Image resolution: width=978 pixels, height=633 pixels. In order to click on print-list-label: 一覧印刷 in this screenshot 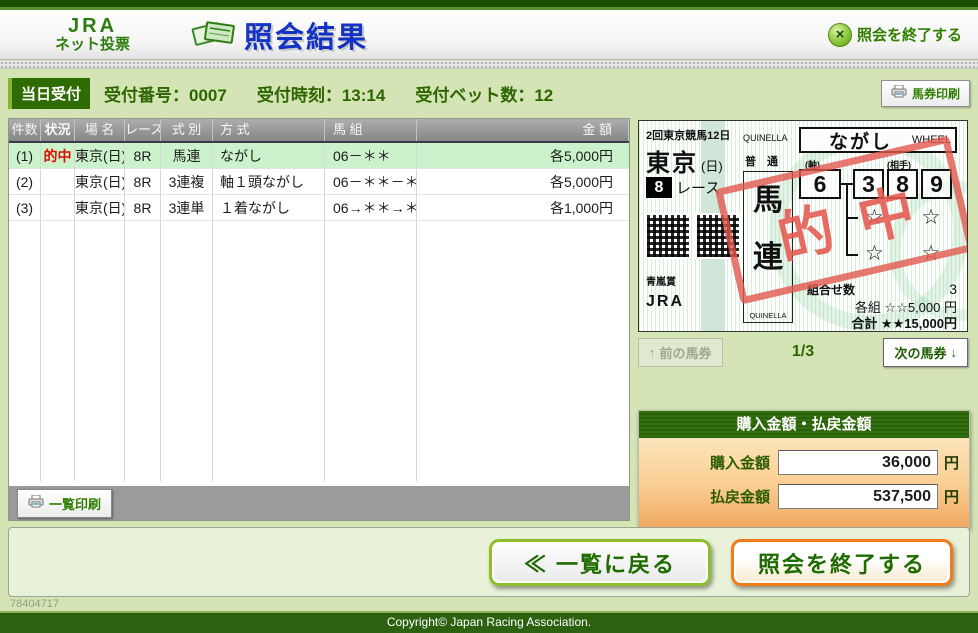, I will do `click(75, 504)`.